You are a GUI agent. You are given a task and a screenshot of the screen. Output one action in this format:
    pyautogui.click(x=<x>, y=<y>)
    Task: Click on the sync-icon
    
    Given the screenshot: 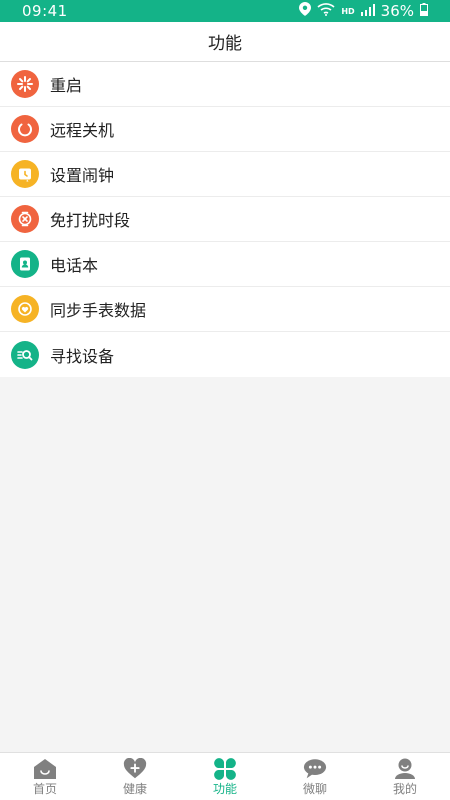 What is the action you would take?
    pyautogui.click(x=25, y=309)
    